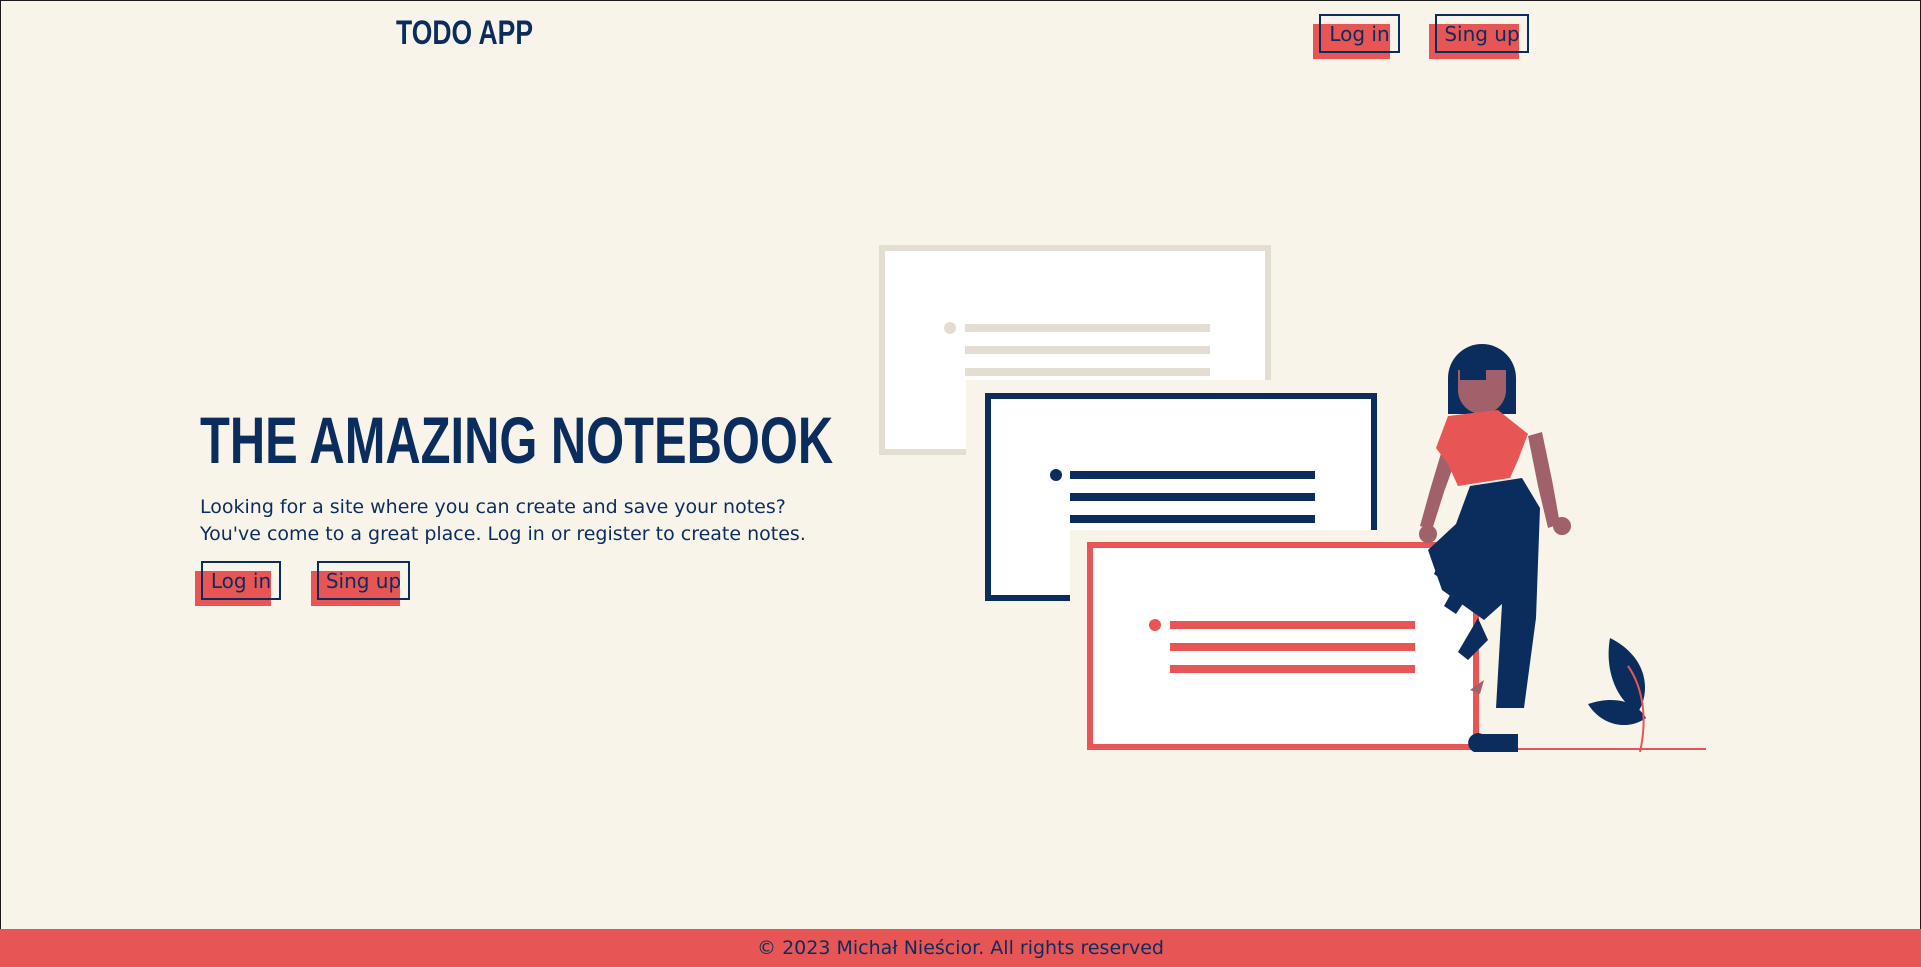 The image size is (1921, 967). Describe the element at coordinates (1359, 33) in the screenshot. I see `nav-login-label: Log in` at that location.